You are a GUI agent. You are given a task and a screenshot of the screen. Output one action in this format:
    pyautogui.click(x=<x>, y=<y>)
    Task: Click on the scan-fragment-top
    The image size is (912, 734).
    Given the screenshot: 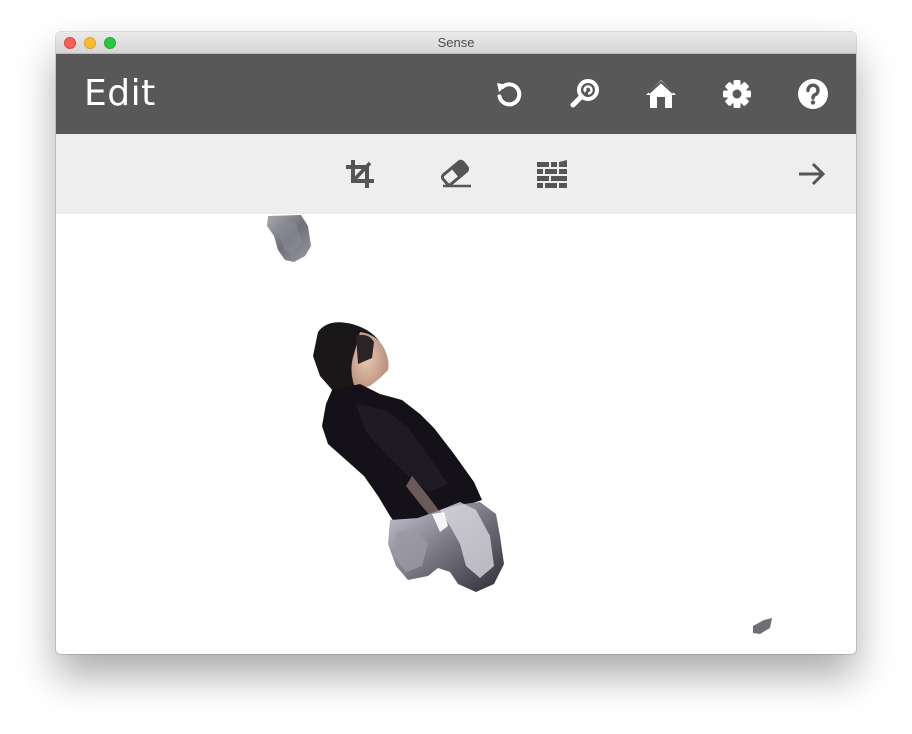 What is the action you would take?
    pyautogui.click(x=289, y=238)
    